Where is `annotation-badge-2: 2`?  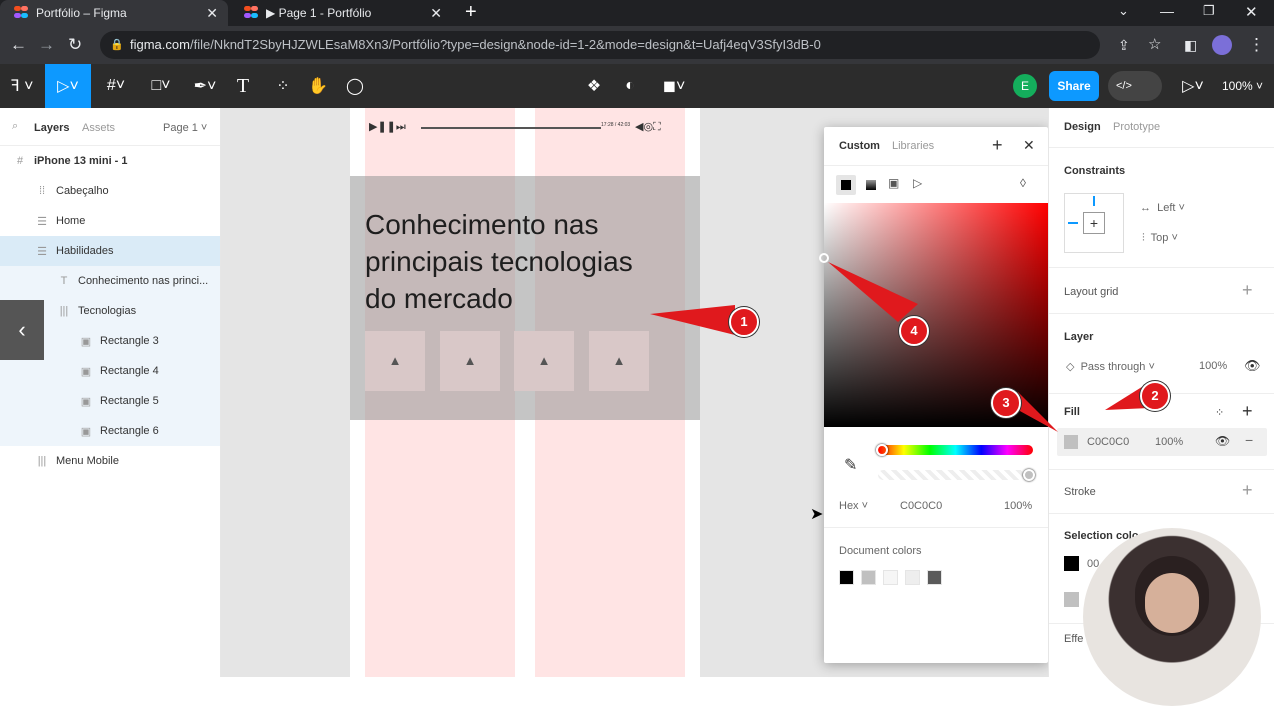
annotation-badge-2: 2 is located at coordinates (1155, 396).